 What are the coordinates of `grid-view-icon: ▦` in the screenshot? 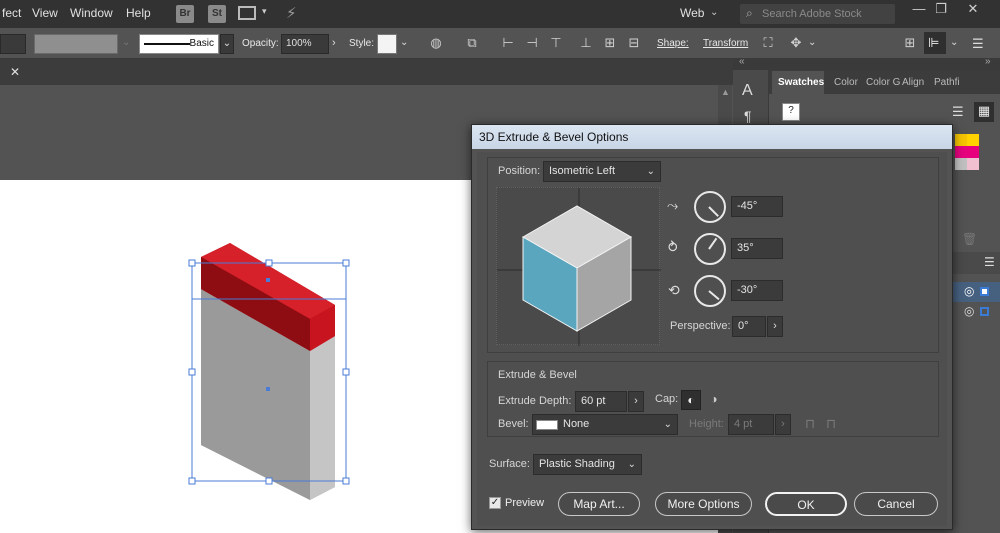 It's located at (984, 112).